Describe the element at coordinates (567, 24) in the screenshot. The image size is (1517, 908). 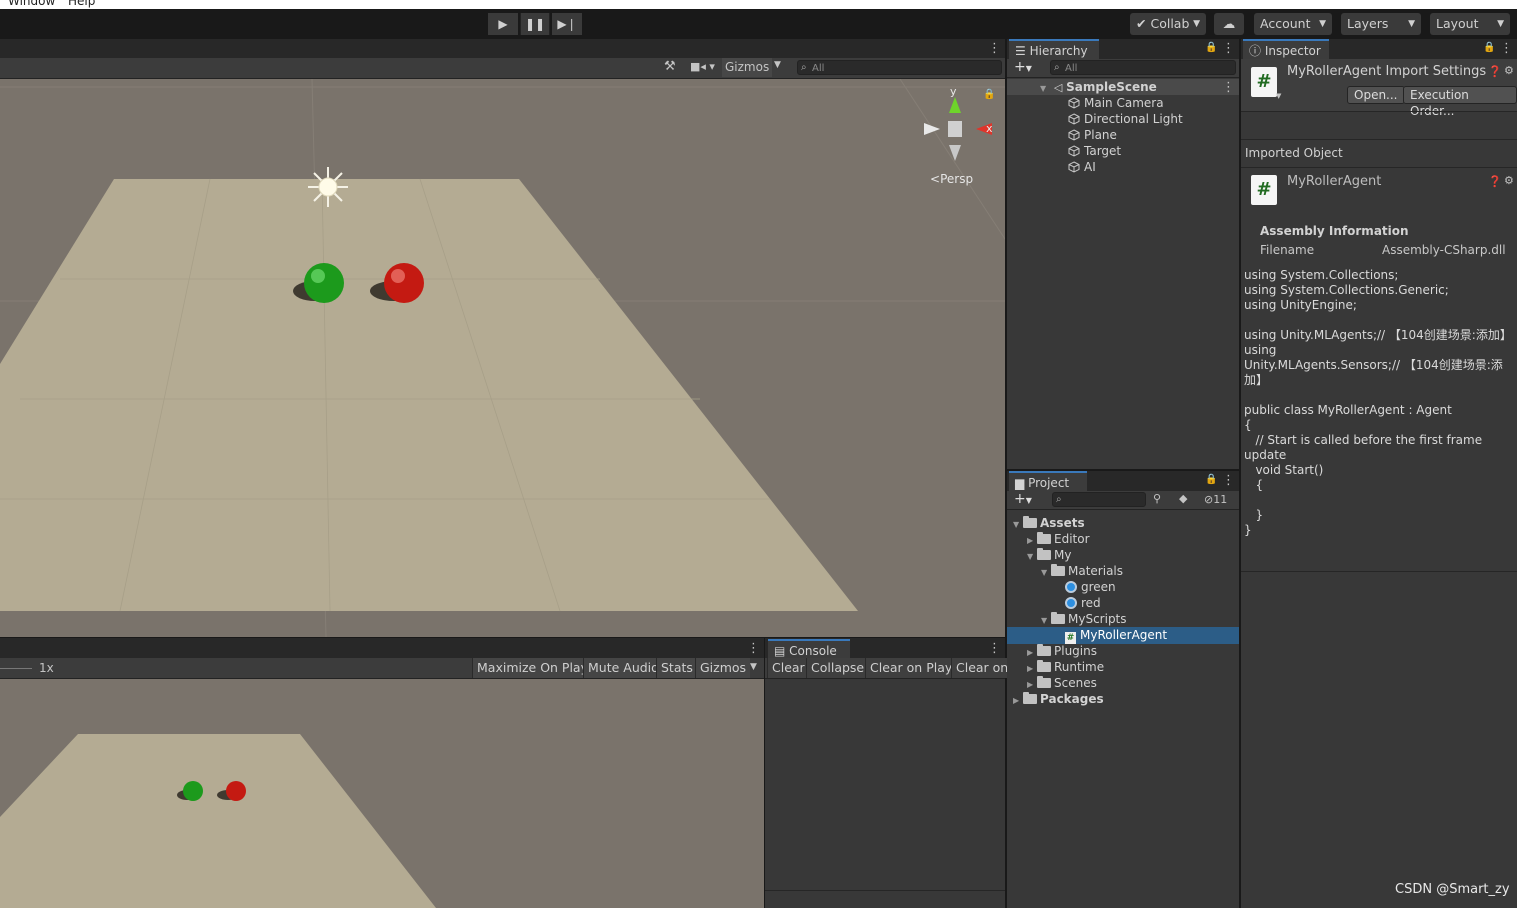
I see `step-button: ▶❘` at that location.